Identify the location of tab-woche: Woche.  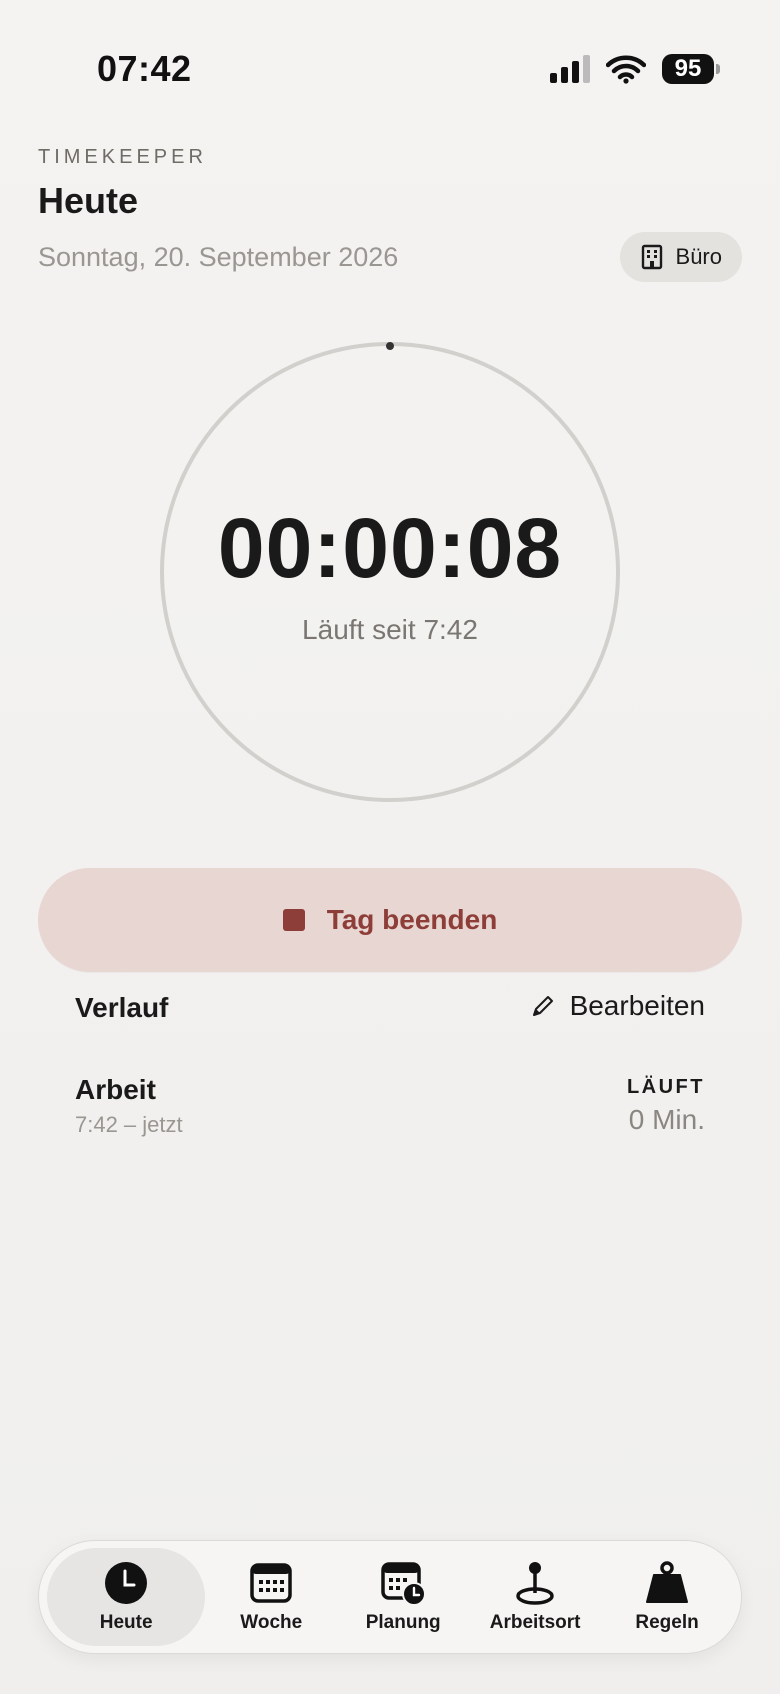
(271, 1597).